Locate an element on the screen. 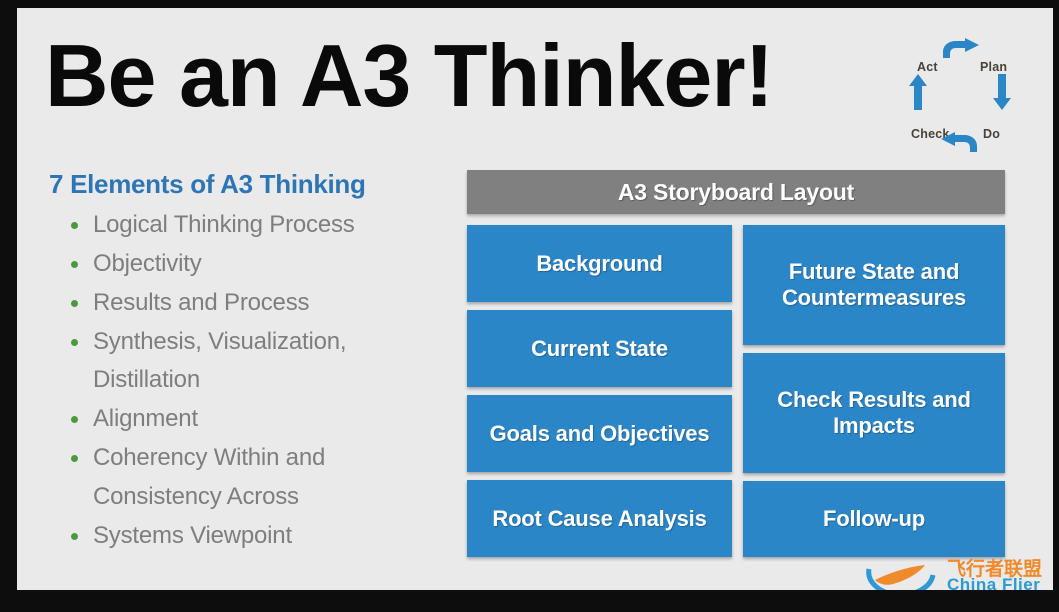 This screenshot has height=612, width=1059. storyboard-box-label: Background is located at coordinates (599, 263).